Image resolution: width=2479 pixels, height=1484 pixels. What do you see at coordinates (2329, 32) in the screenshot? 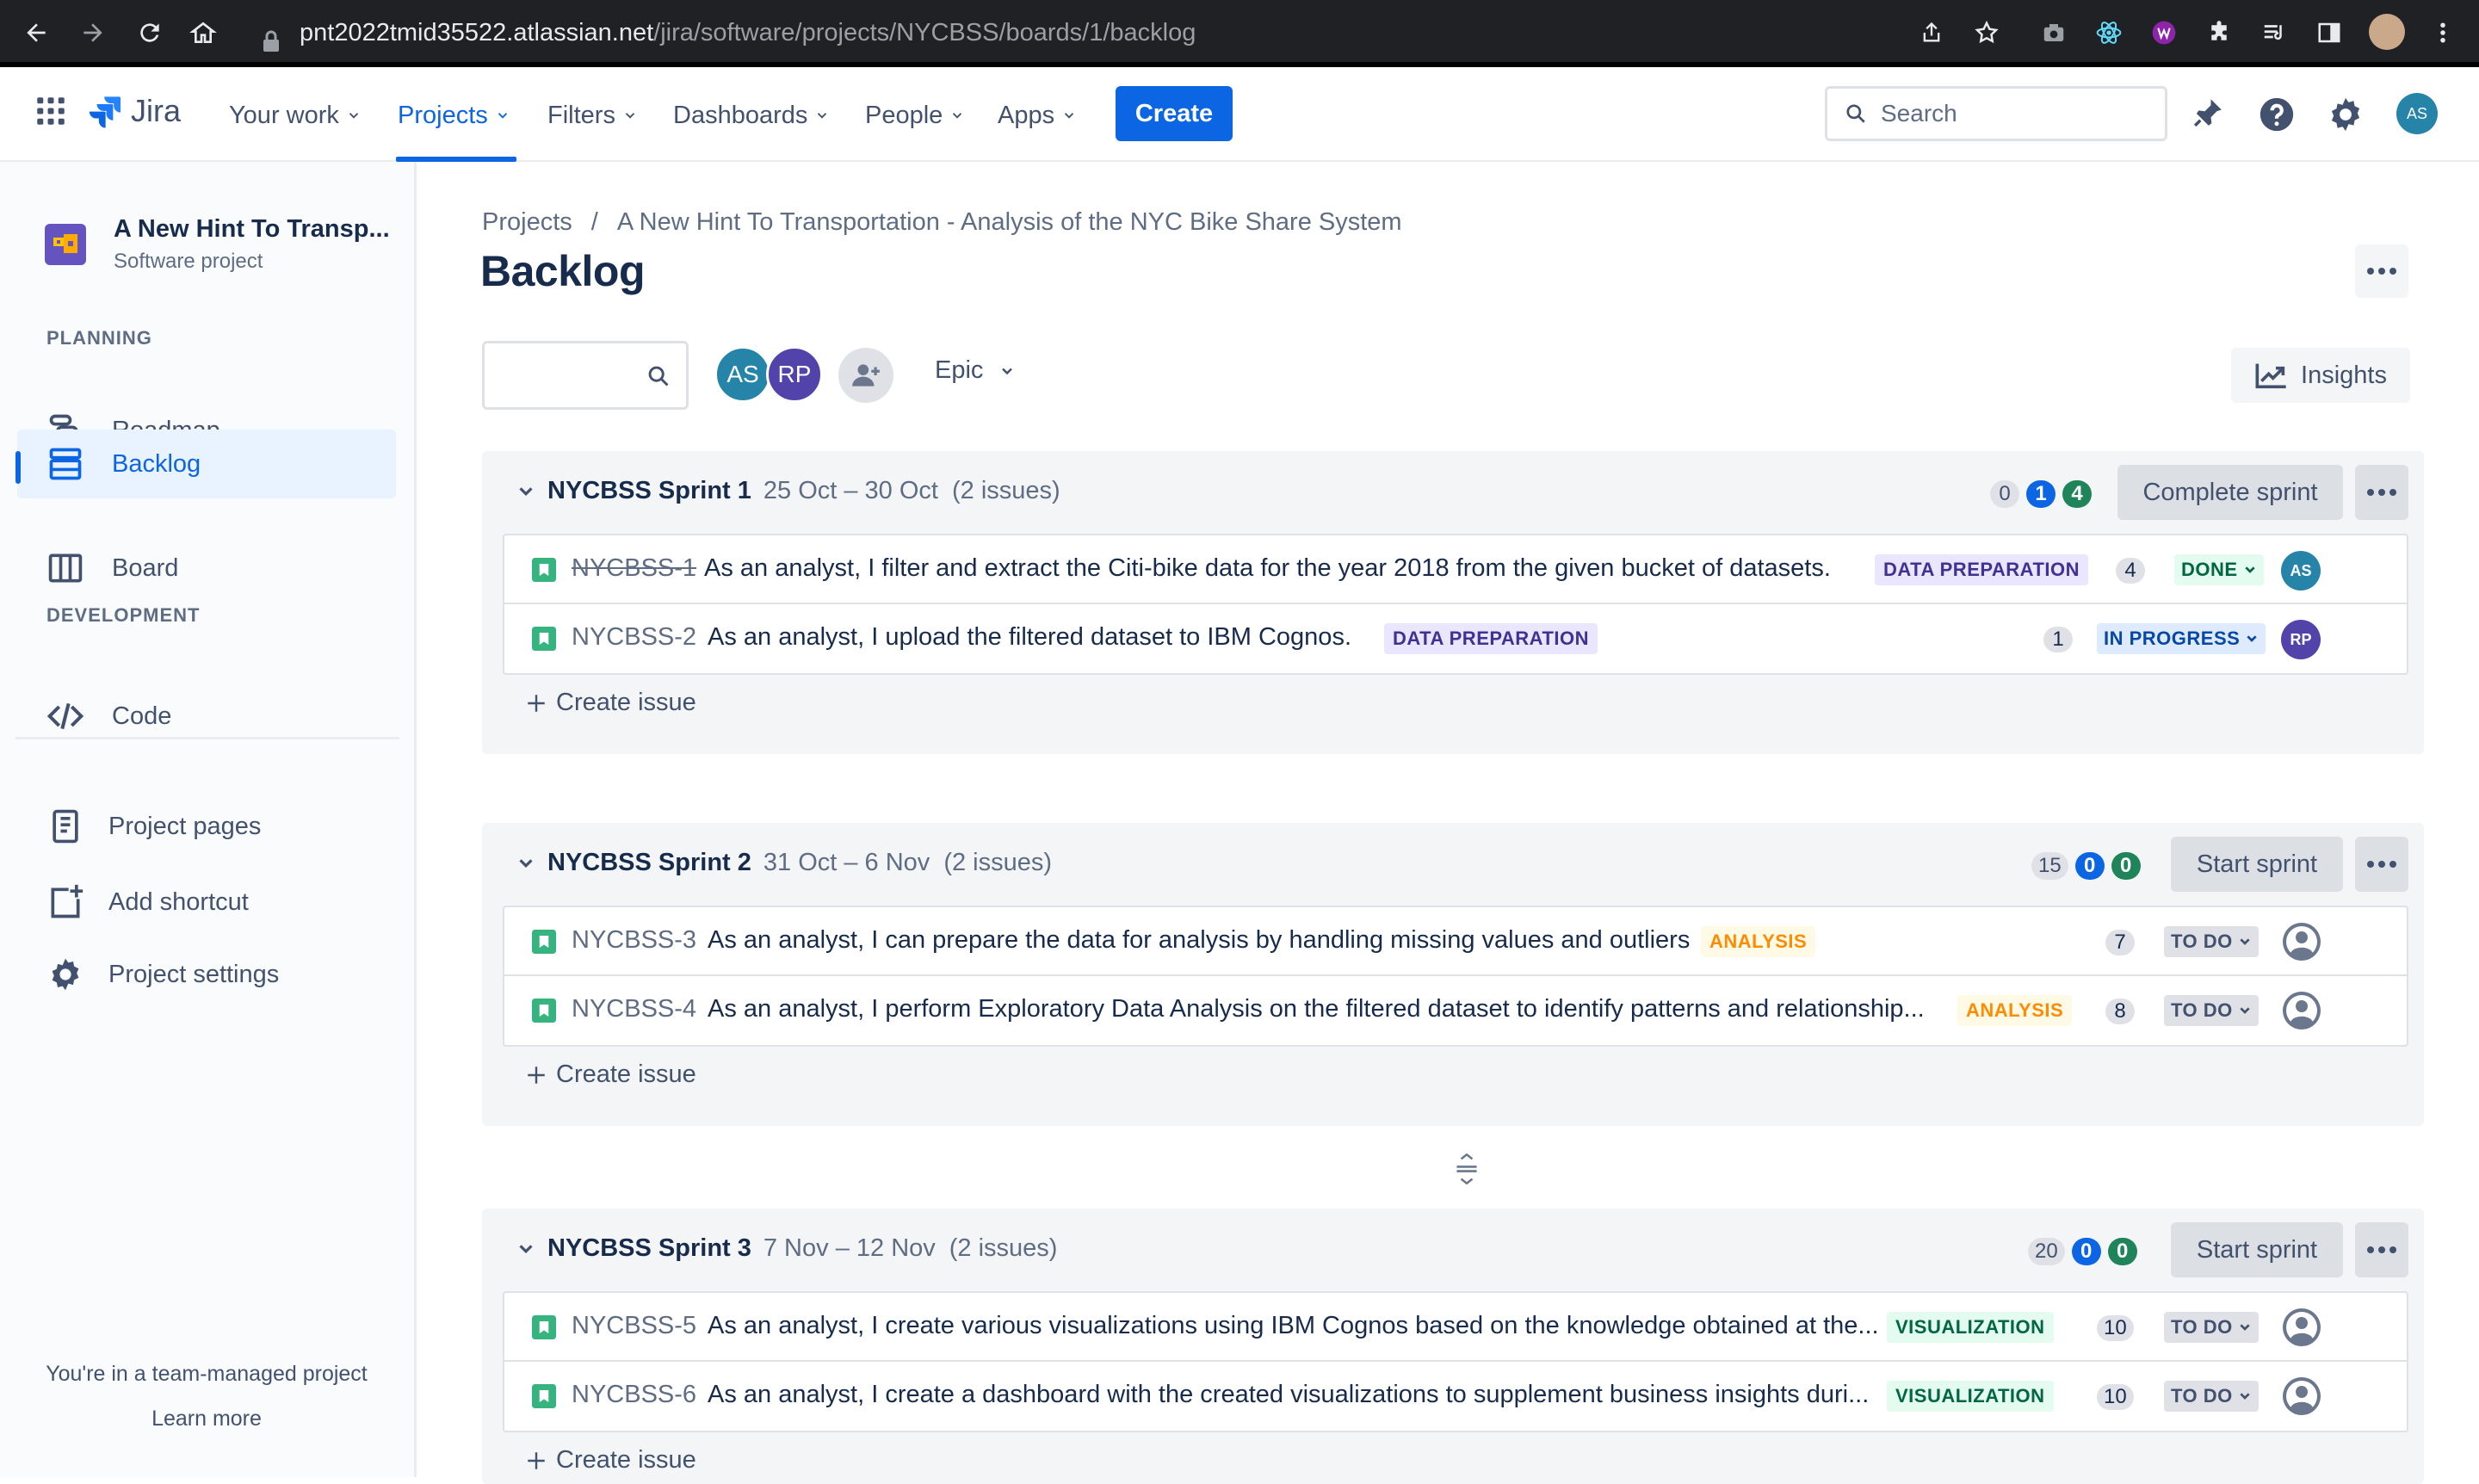
I see `side-panel-icon` at bounding box center [2329, 32].